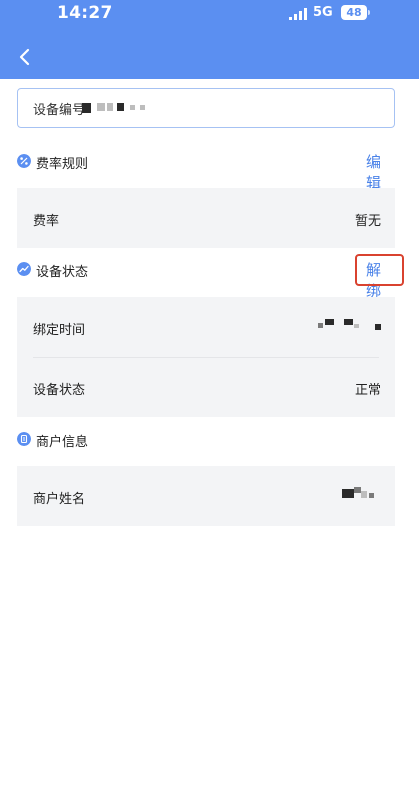 This screenshot has width=419, height=808. Describe the element at coordinates (354, 12) in the screenshot. I see `battery-icon: 48` at that location.